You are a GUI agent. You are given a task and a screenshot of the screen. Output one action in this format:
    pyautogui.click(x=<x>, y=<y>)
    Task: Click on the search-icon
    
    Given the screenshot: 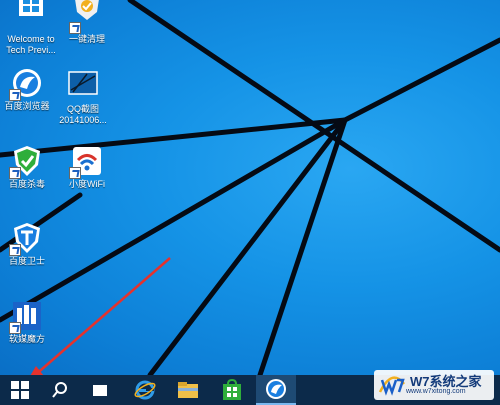 What is the action you would take?
    pyautogui.click(x=59, y=390)
    